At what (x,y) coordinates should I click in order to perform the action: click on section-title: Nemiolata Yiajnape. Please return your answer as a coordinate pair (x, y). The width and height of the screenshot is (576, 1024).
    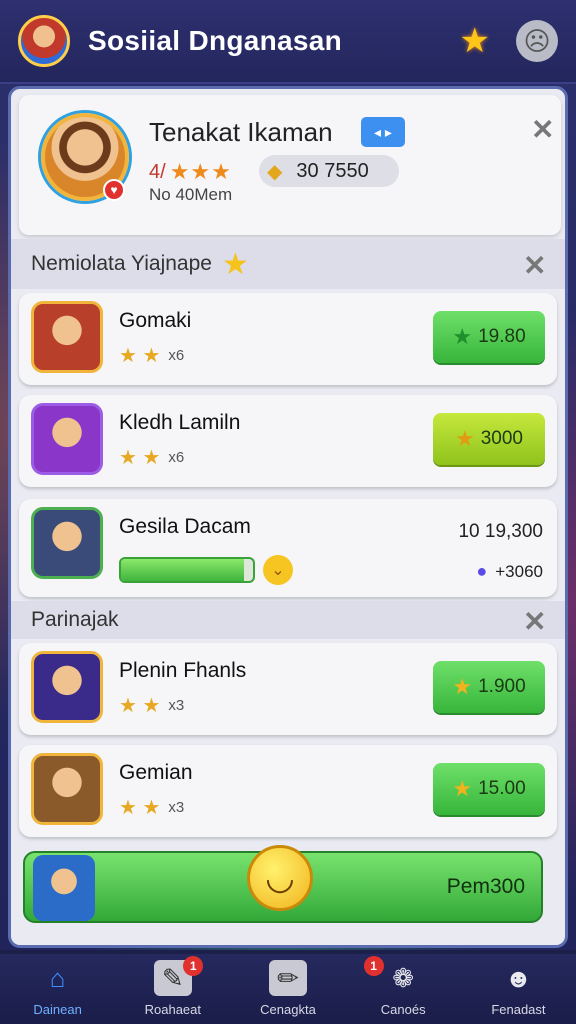
    Looking at the image, I should click on (121, 263).